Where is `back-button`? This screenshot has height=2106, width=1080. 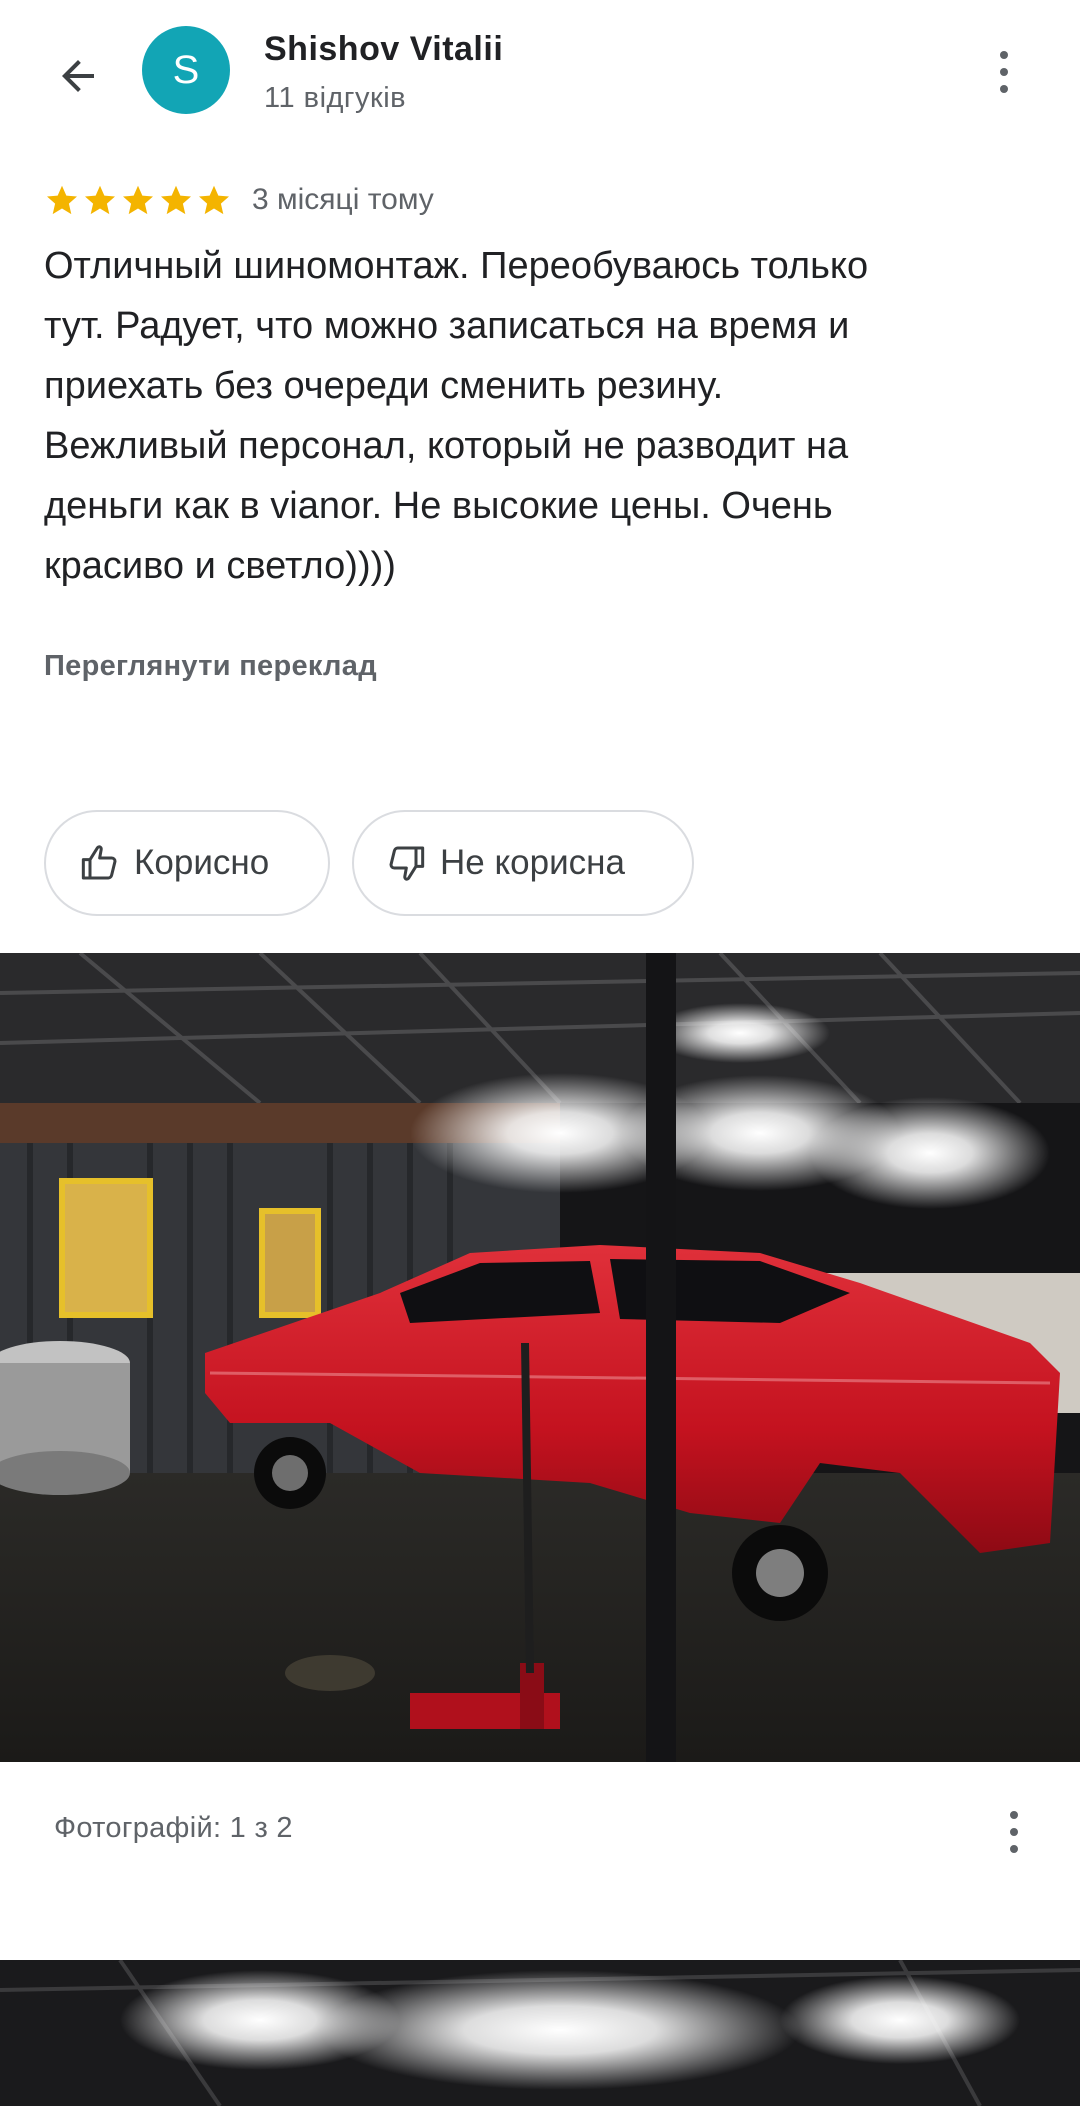
back-button is located at coordinates (78, 76).